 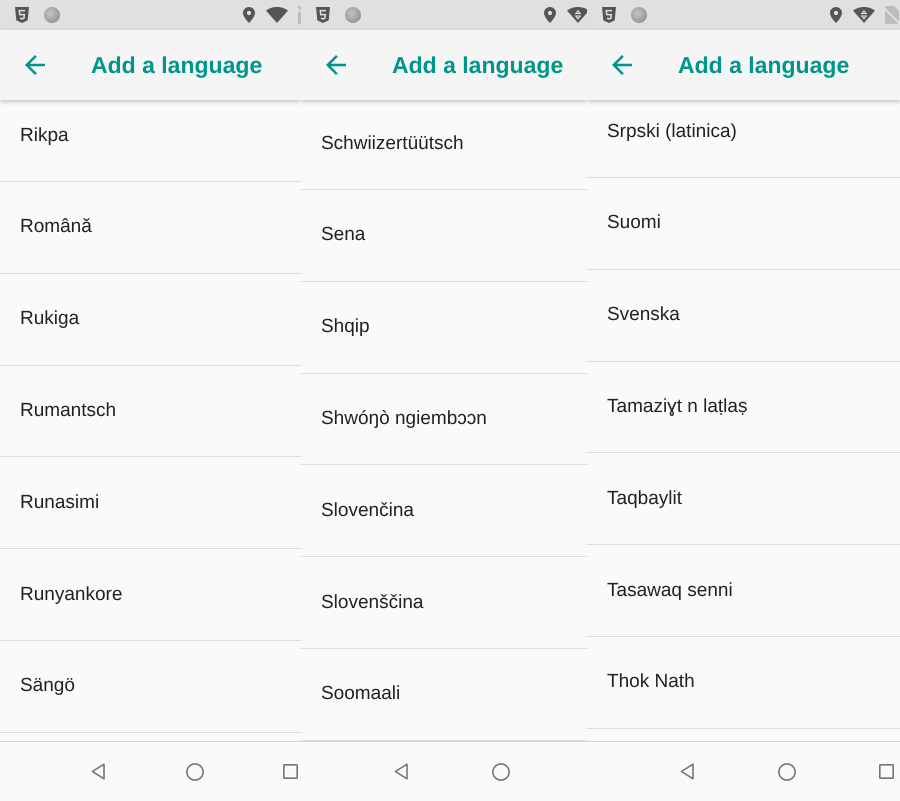 What do you see at coordinates (743, 316) in the screenshot?
I see `language-list-item: Svenska` at bounding box center [743, 316].